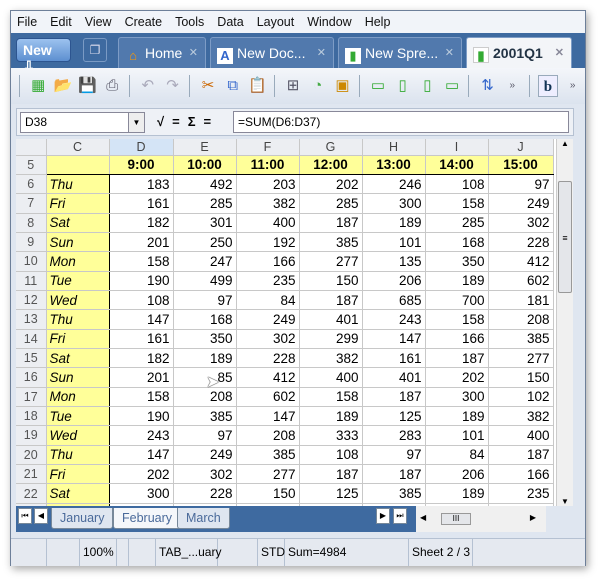 The image size is (602, 580). Describe the element at coordinates (394, 184) in the screenshot. I see `value-cell: 246` at that location.